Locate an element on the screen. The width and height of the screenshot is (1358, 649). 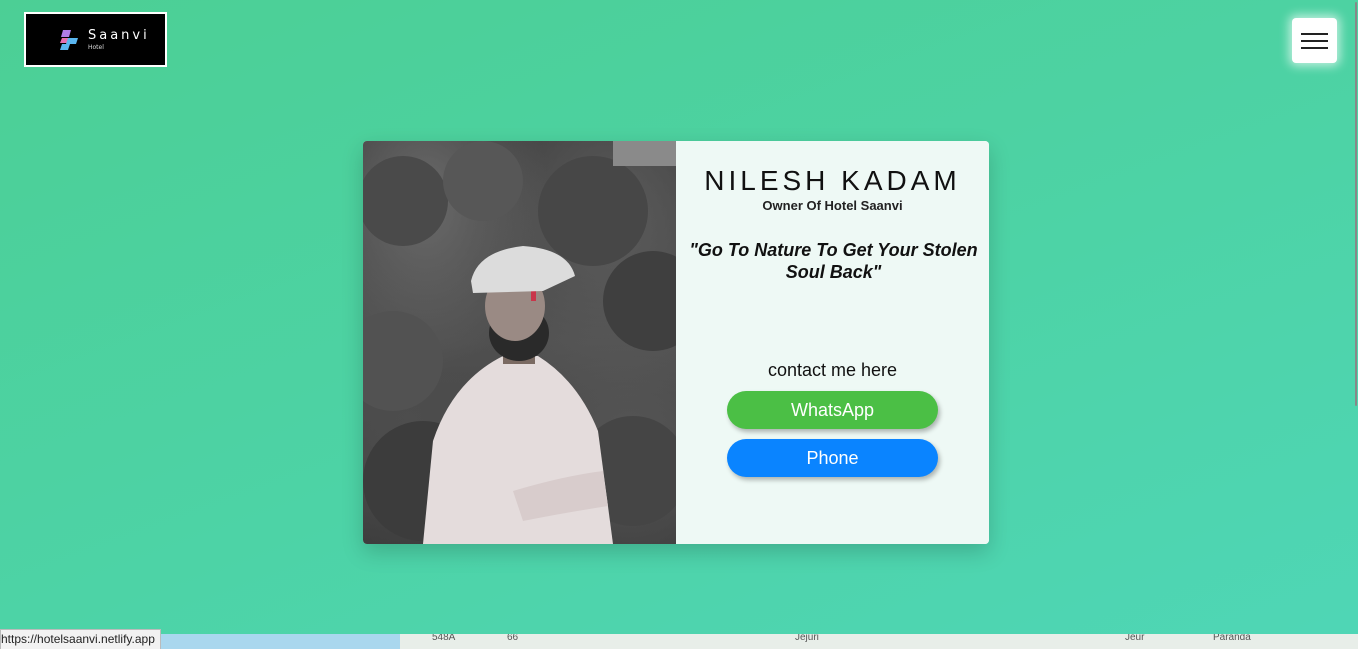
whatsapp-button: WhatsApp is located at coordinates (832, 410).